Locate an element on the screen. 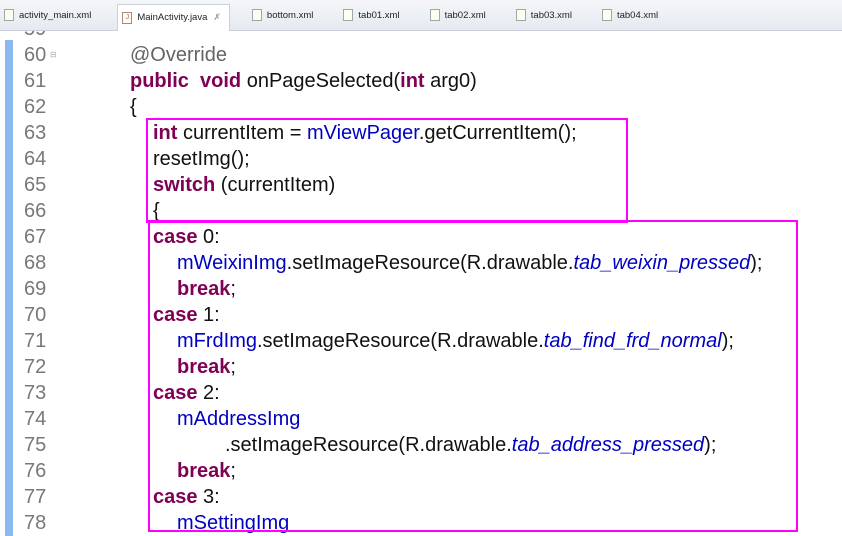  tab-label: MainActivity.java is located at coordinates (172, 17).